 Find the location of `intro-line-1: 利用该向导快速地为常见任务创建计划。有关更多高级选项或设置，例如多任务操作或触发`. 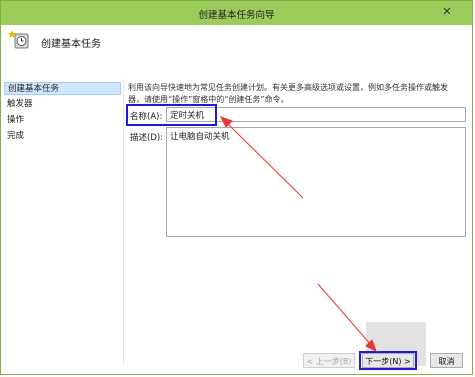

intro-line-1: 利用该向导快速地为常见任务创建计划。有关更多高级选项或设置，例如多任务操作或触发 is located at coordinates (288, 87).